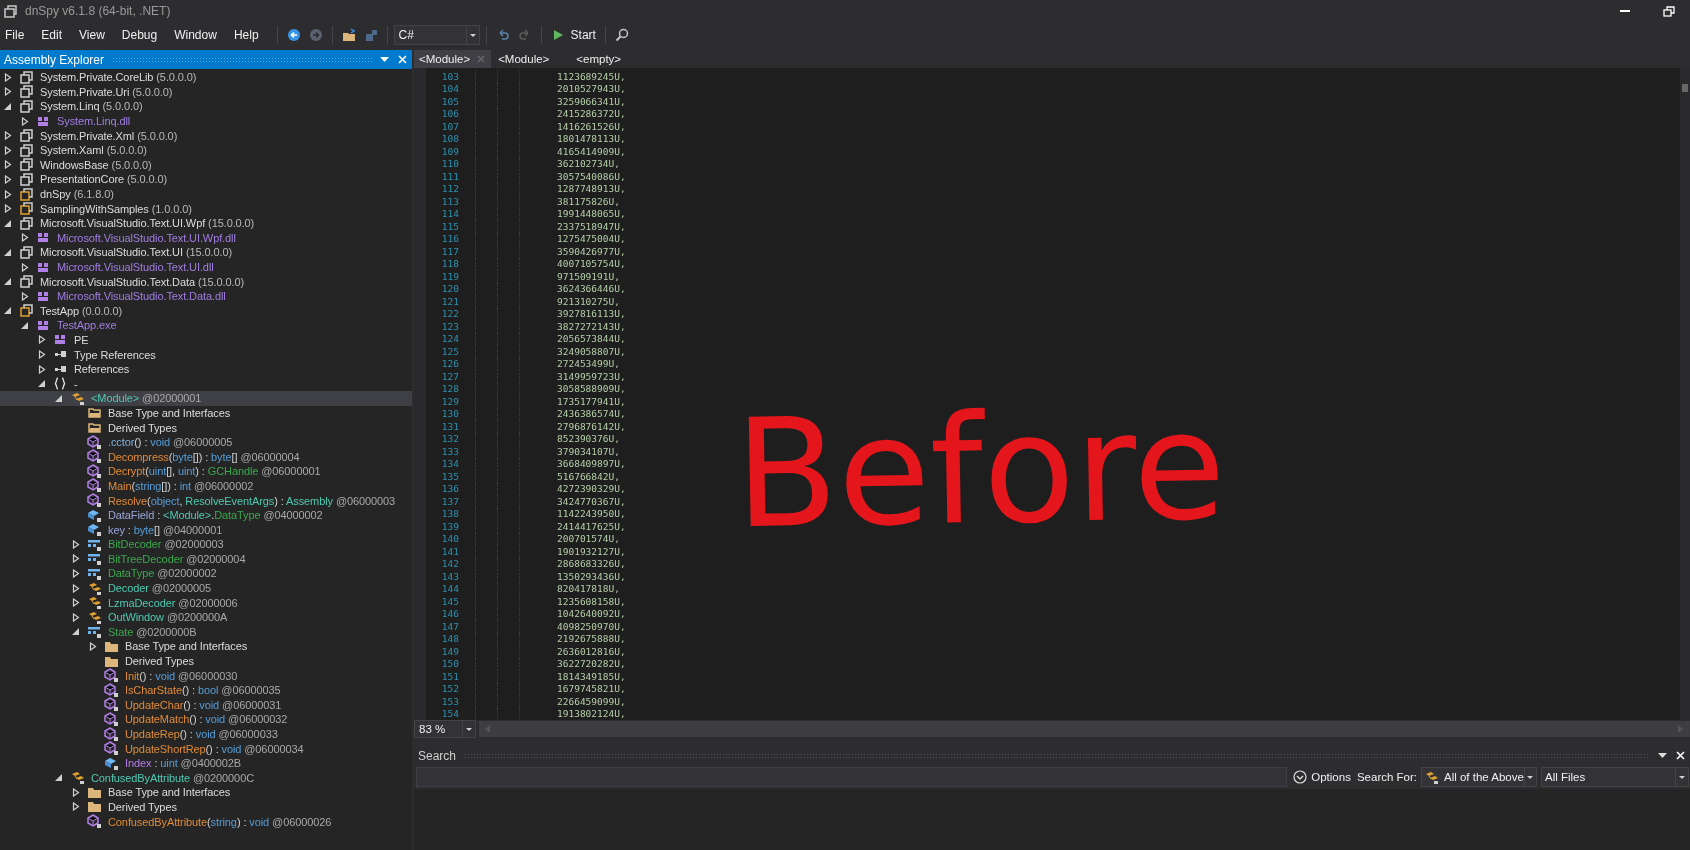  Describe the element at coordinates (206, 778) in the screenshot. I see `tree-item: ConfusedByAttribute @0200000C` at that location.